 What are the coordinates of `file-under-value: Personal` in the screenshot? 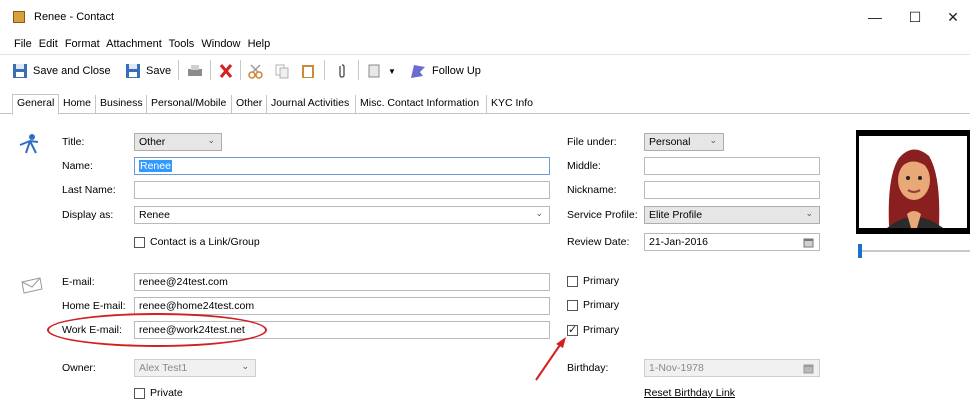 It's located at (670, 142).